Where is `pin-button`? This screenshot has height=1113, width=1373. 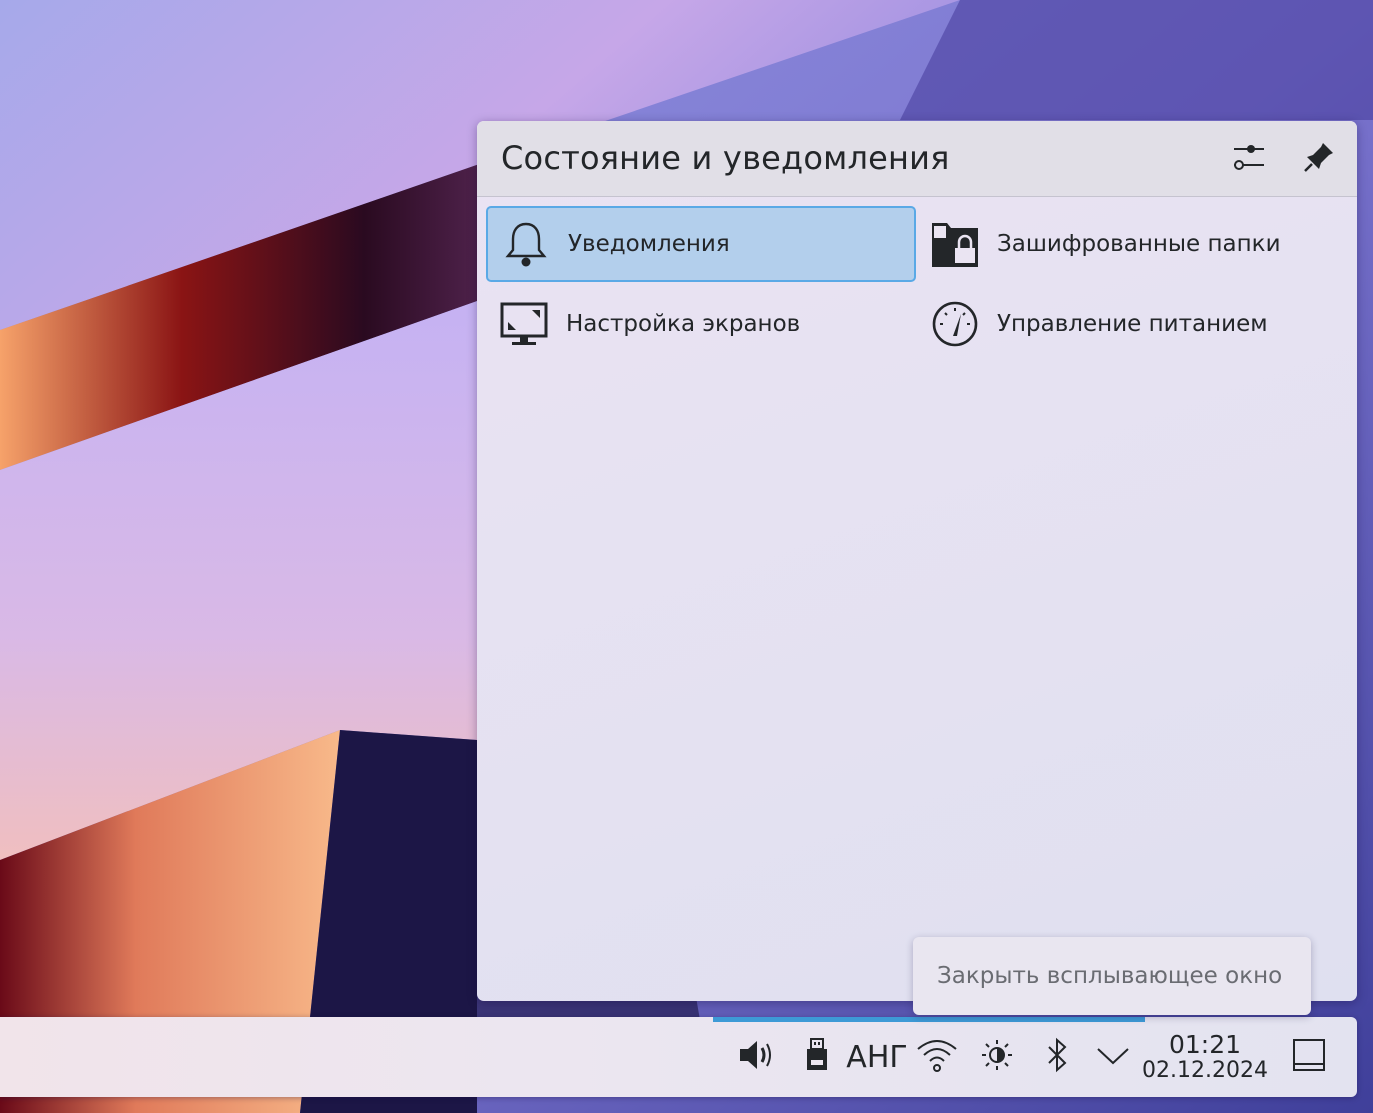
pin-button is located at coordinates (1319, 159).